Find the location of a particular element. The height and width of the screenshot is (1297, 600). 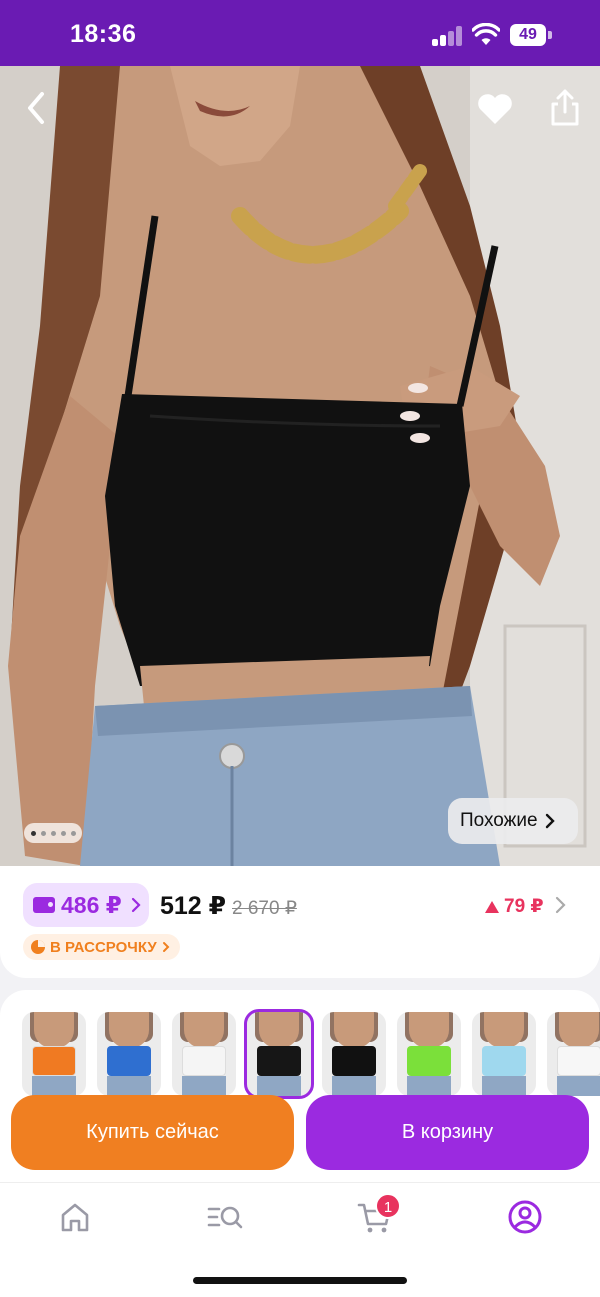

similar-products-label: Похожие is located at coordinates (499, 820).